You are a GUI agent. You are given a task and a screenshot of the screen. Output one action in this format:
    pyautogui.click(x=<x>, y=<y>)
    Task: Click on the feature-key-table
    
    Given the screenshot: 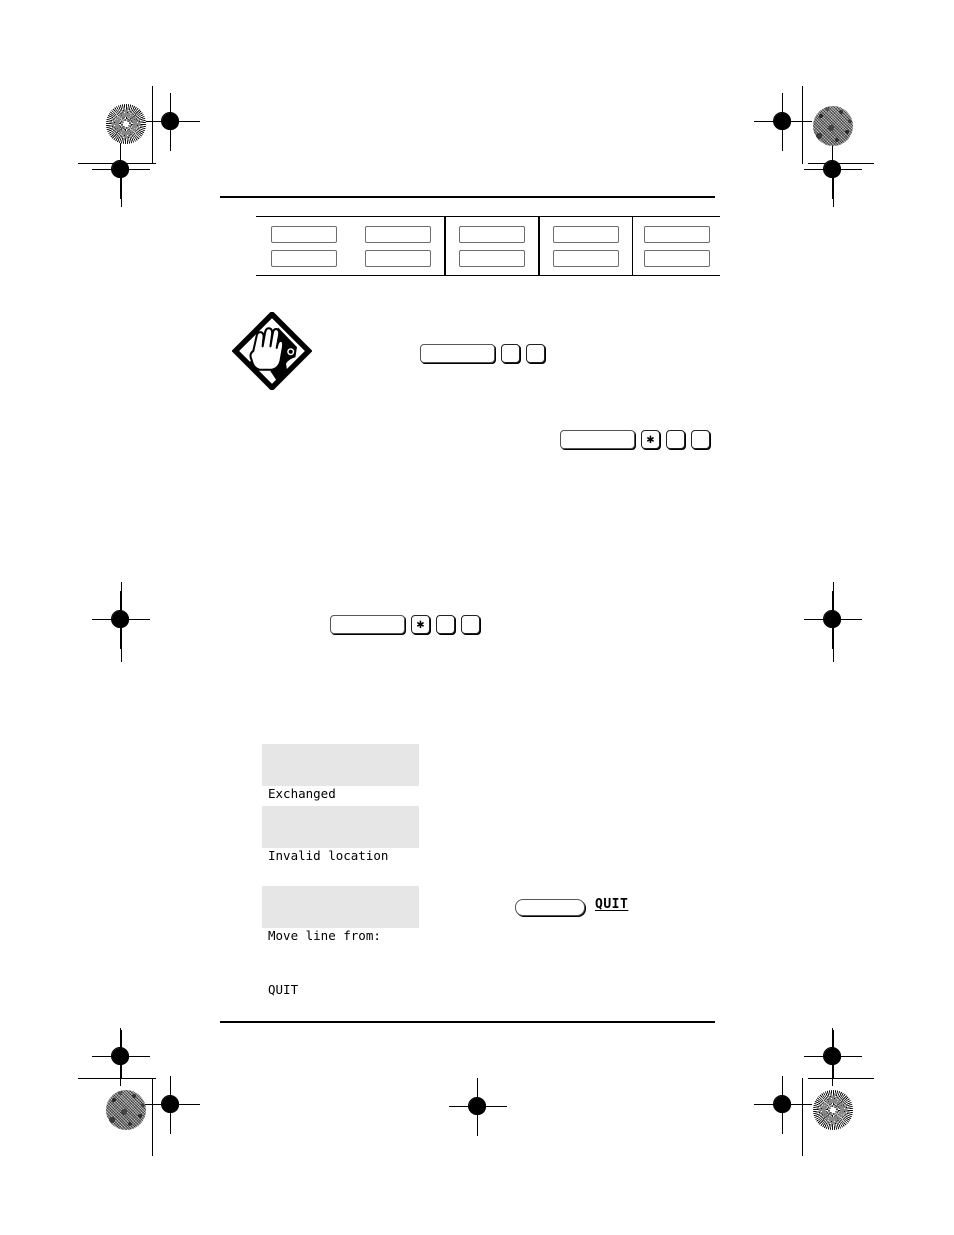 What is the action you would take?
    pyautogui.click(x=488, y=246)
    